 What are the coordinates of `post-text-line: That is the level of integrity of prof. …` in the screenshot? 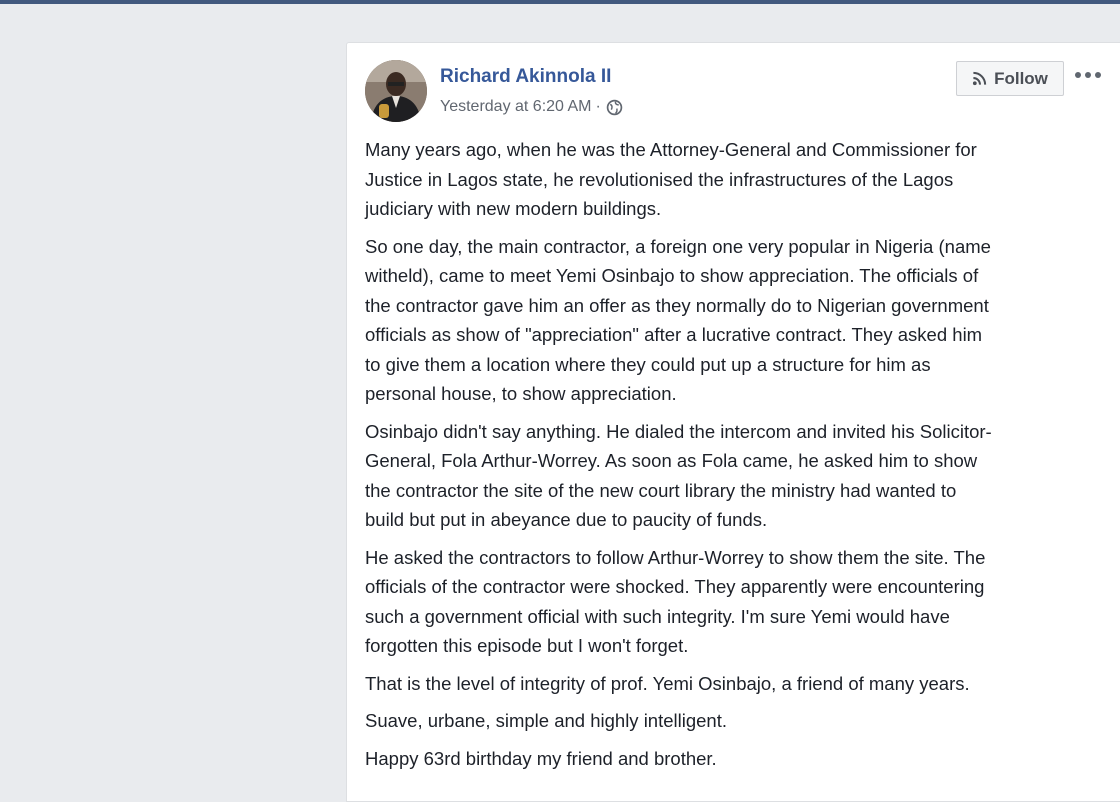 It's located at (667, 683).